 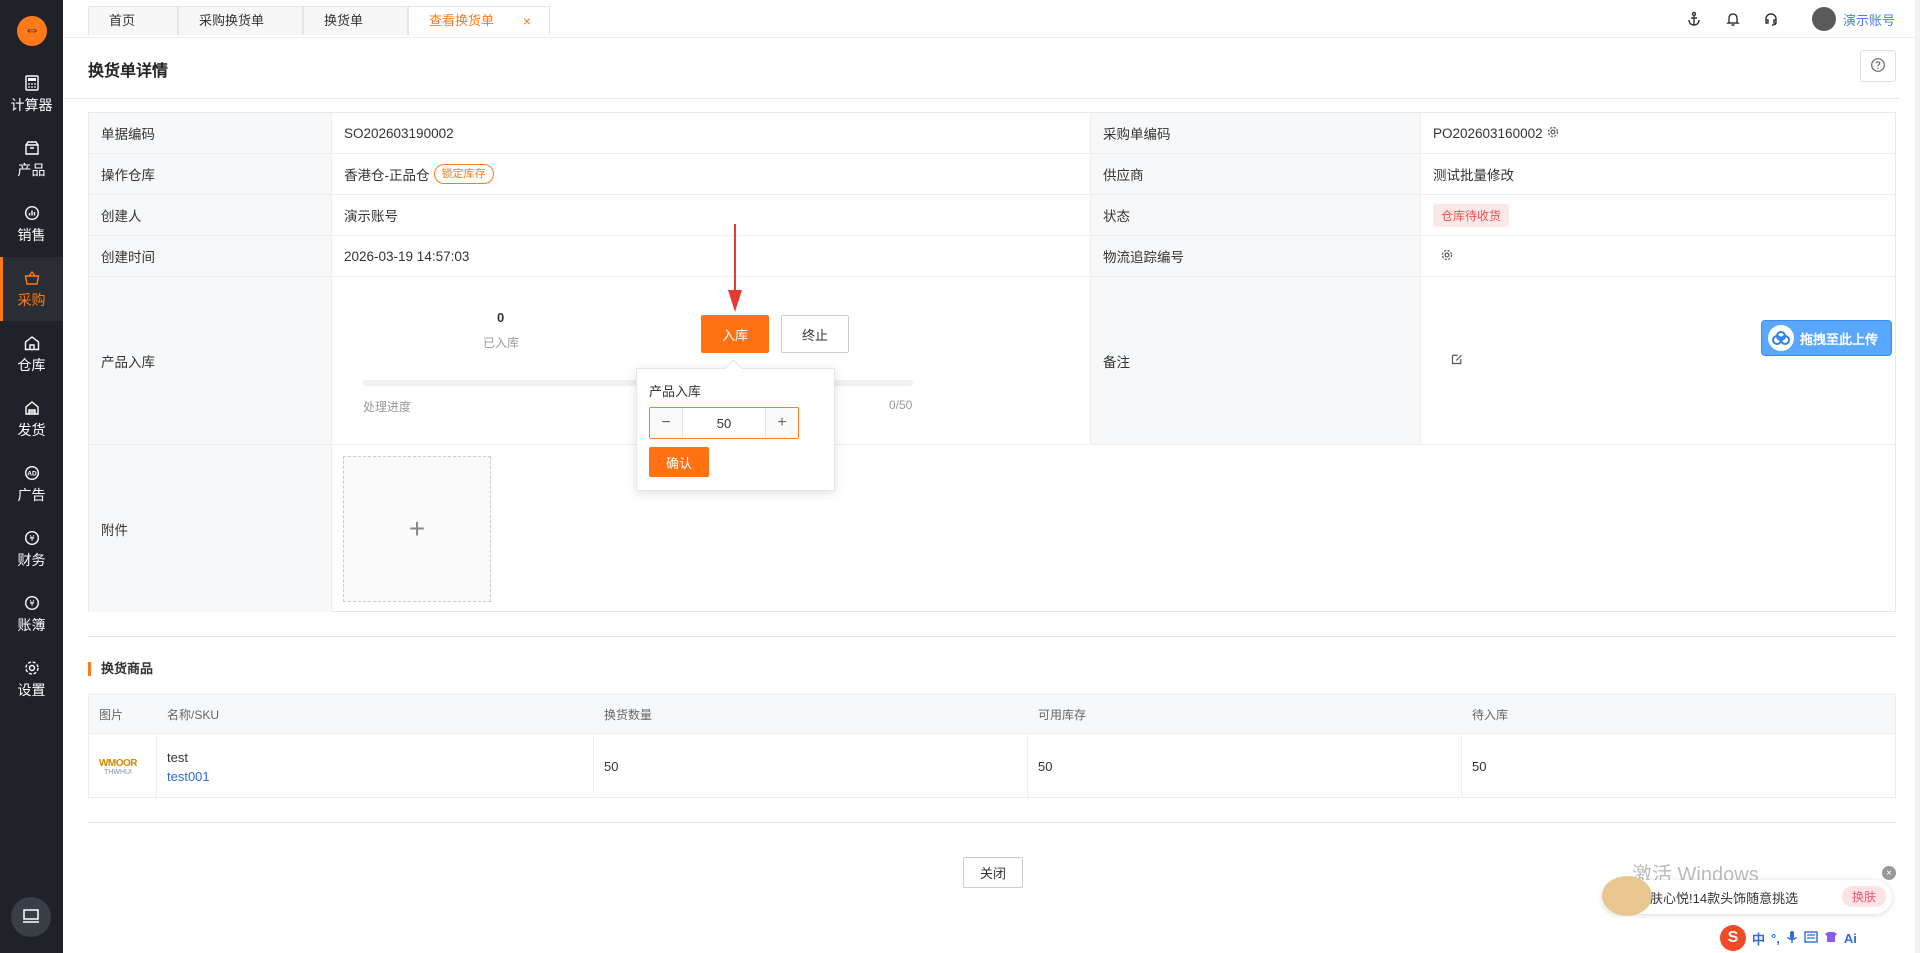 I want to click on sidebar-item-product: 产品, so click(x=31, y=159).